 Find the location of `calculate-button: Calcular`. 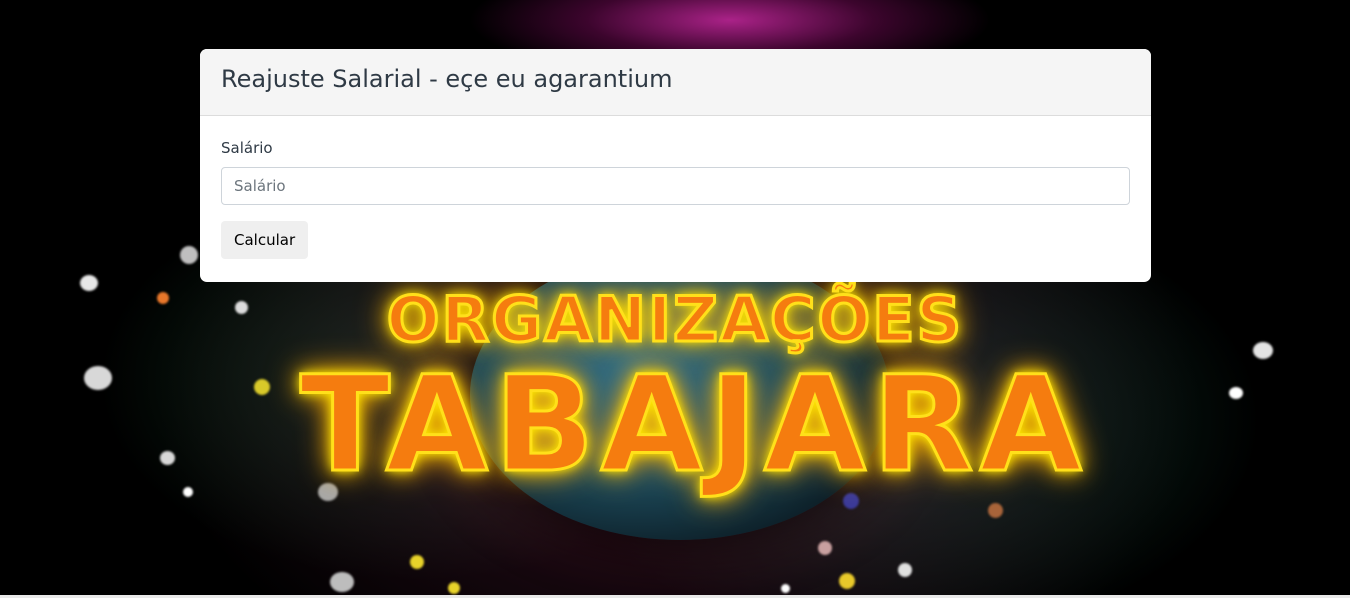

calculate-button: Calcular is located at coordinates (265, 240).